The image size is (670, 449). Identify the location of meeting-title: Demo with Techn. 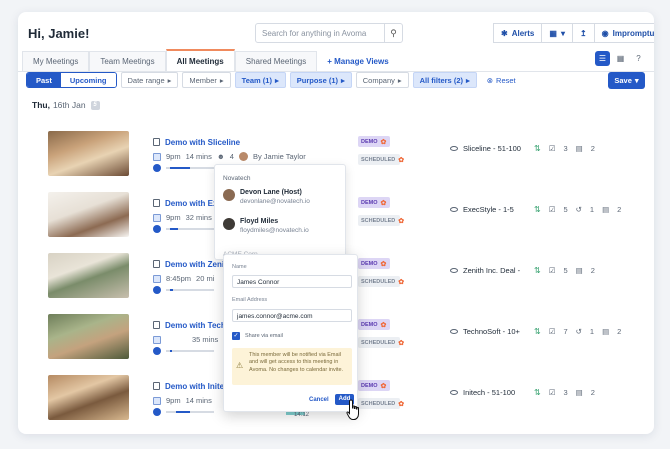
(192, 325).